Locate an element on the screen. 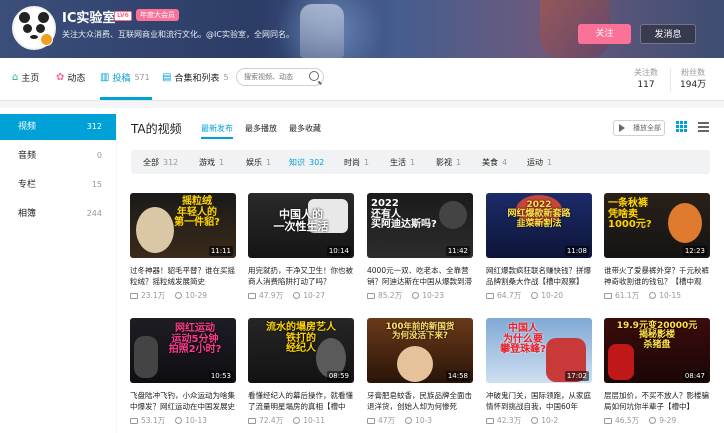  video-title: 飞盘陆冲飞钓，小众运动为啥集中爆发？网红运动在中国发展史 is located at coordinates (184, 401).